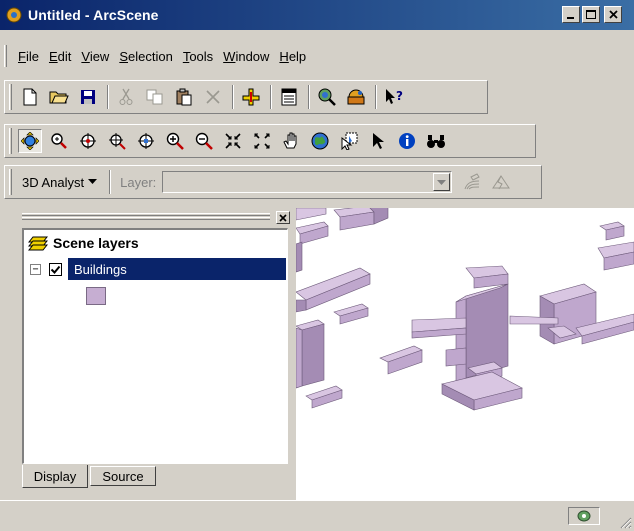 This screenshot has height=531, width=634. I want to click on pan-hand-icon, so click(291, 141).